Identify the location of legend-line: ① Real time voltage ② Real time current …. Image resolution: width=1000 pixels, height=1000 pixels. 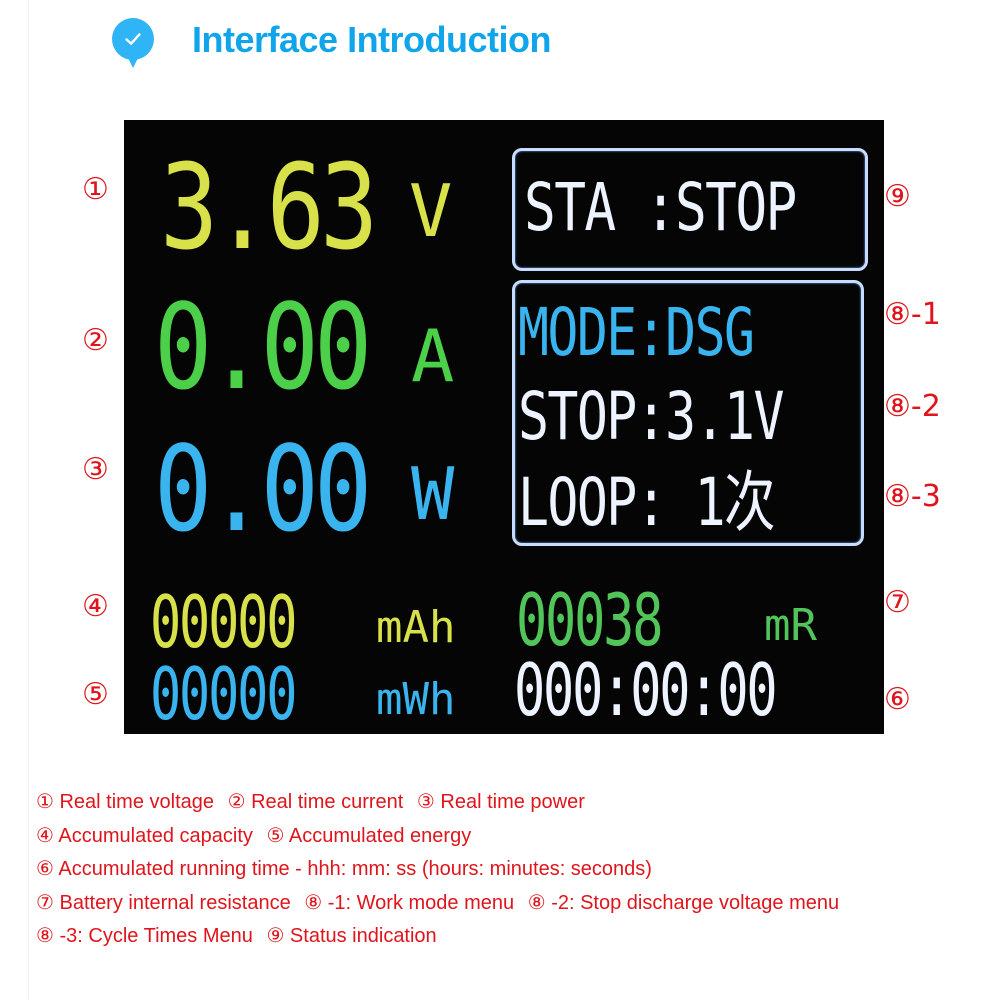
(511, 803).